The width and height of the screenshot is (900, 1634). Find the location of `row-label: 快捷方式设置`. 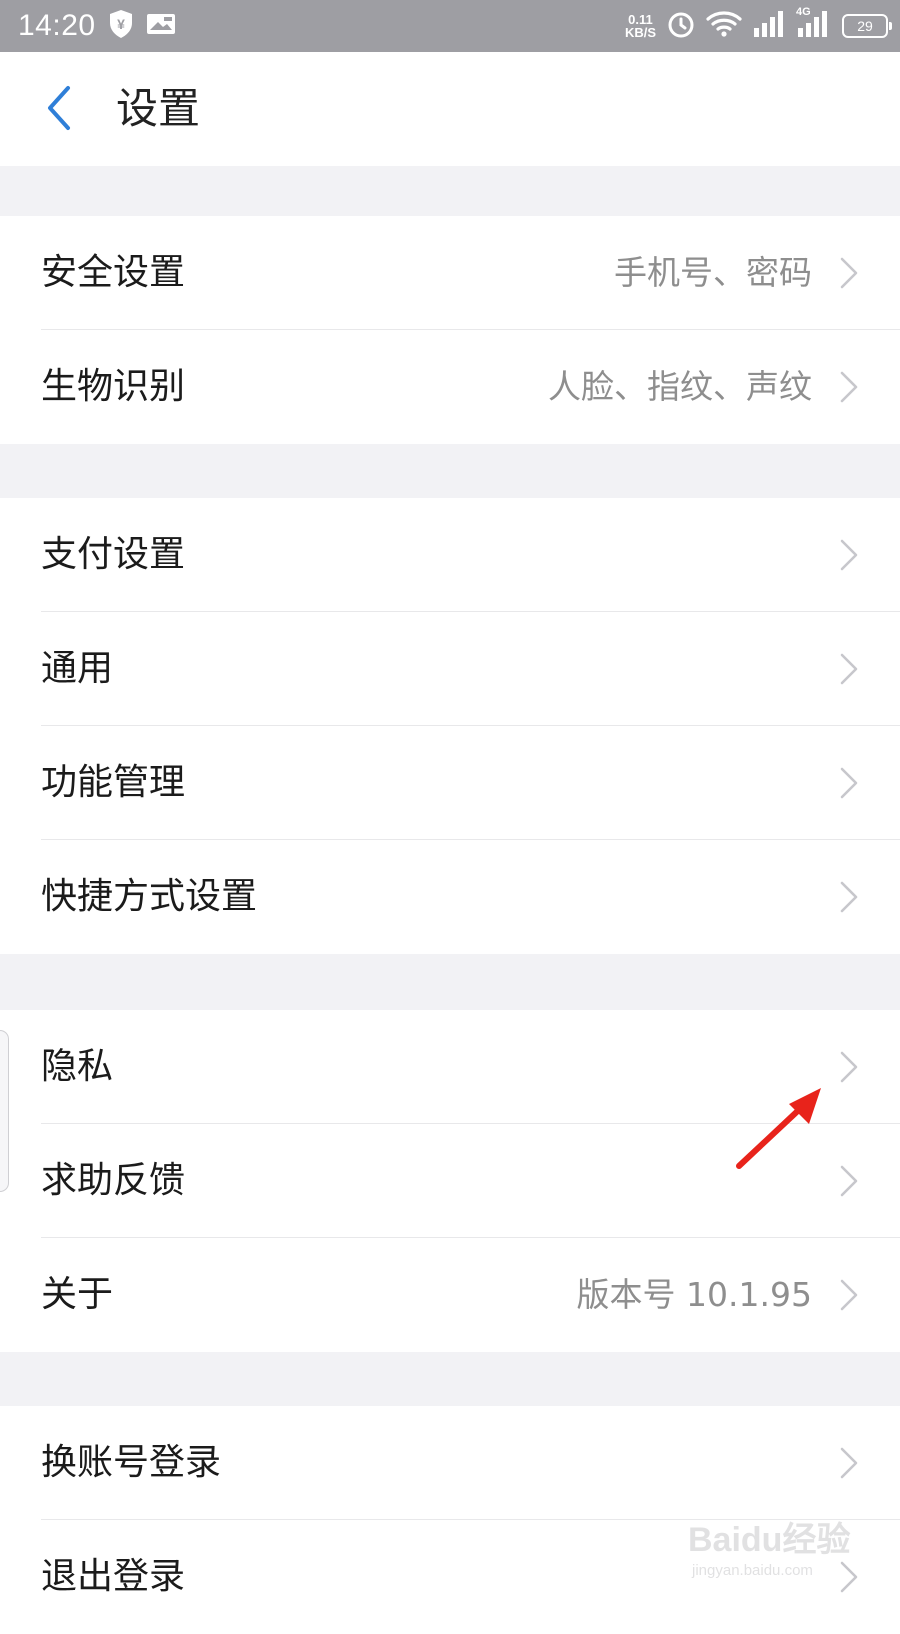

row-label: 快捷方式设置 is located at coordinates (149, 896).